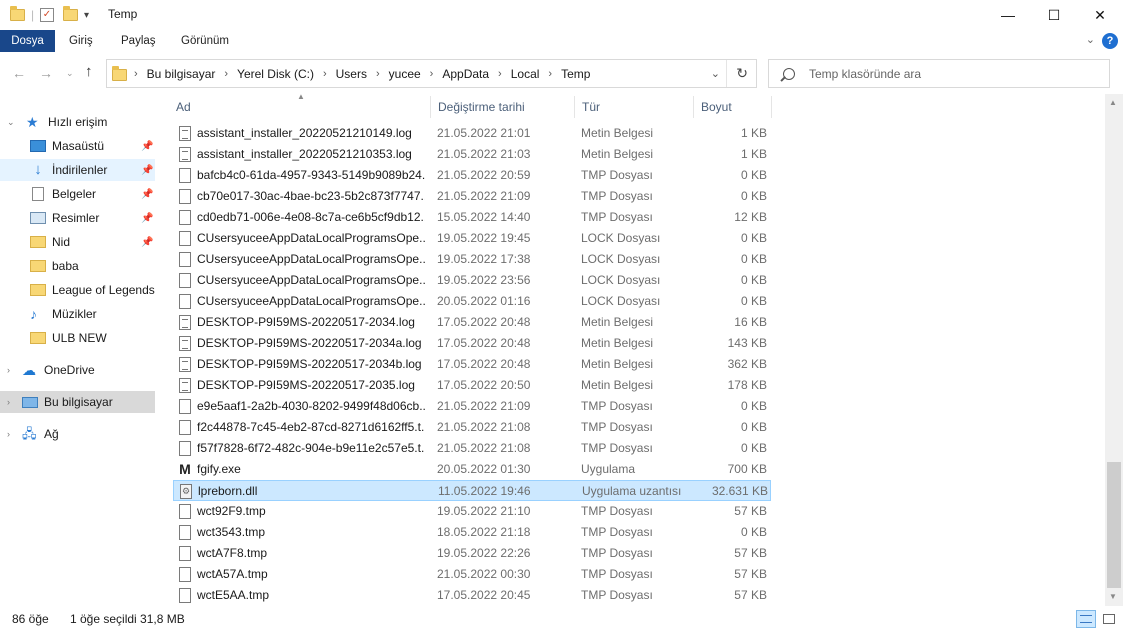 This screenshot has width=1123, height=628. Describe the element at coordinates (1110, 41) in the screenshot. I see `help-icon: ?` at that location.